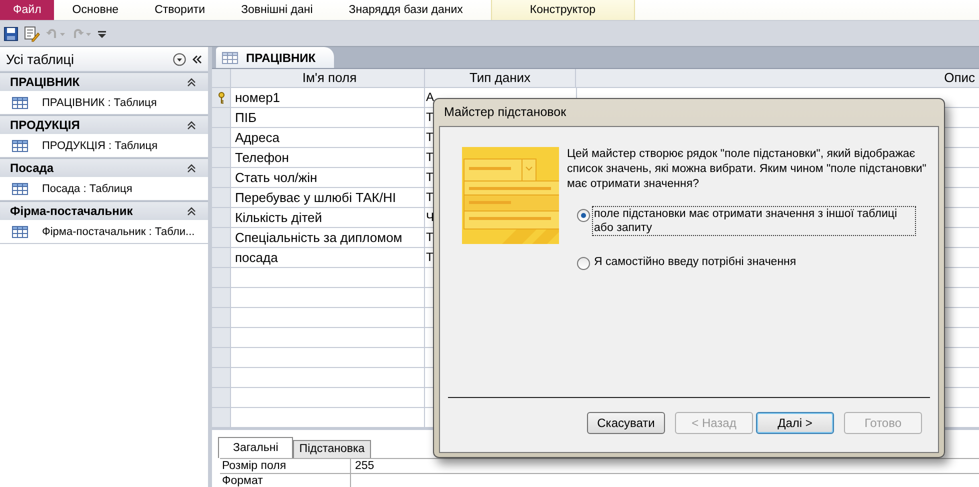 This screenshot has width=979, height=487. Describe the element at coordinates (754, 262) in the screenshot. I see `option-label: Я самостійно введу потрібні значення` at that location.